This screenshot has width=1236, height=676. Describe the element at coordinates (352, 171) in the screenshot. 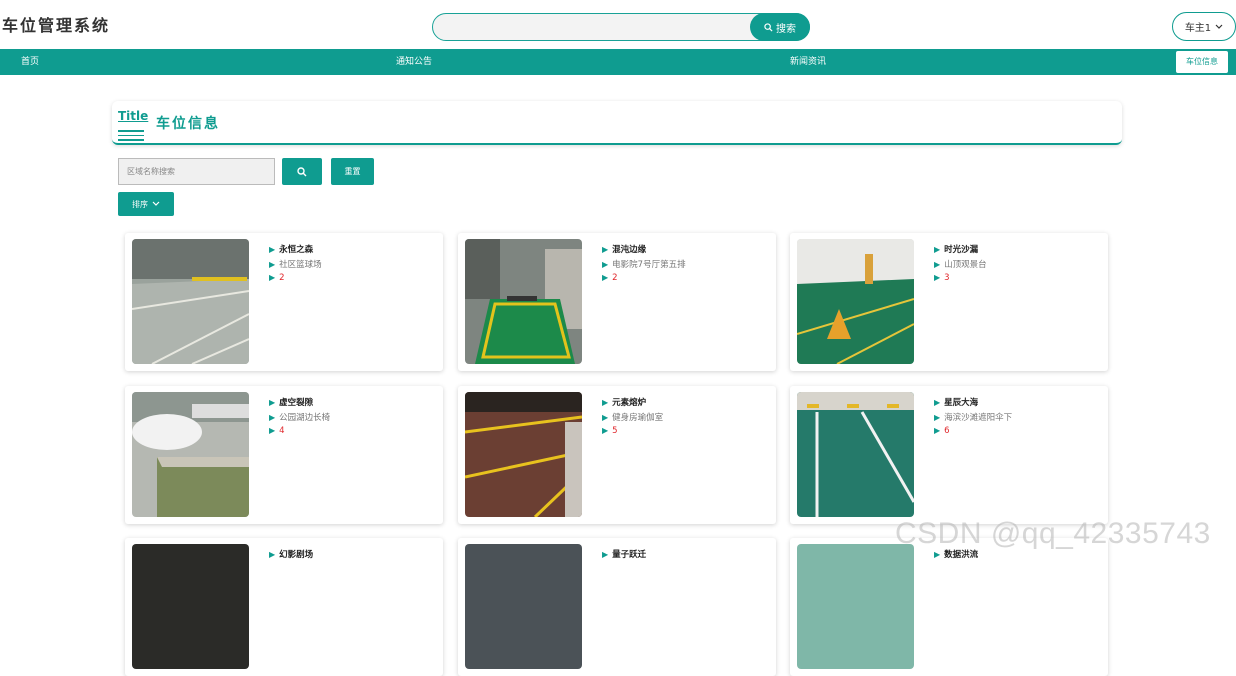

I see `reset-button: 重置` at that location.